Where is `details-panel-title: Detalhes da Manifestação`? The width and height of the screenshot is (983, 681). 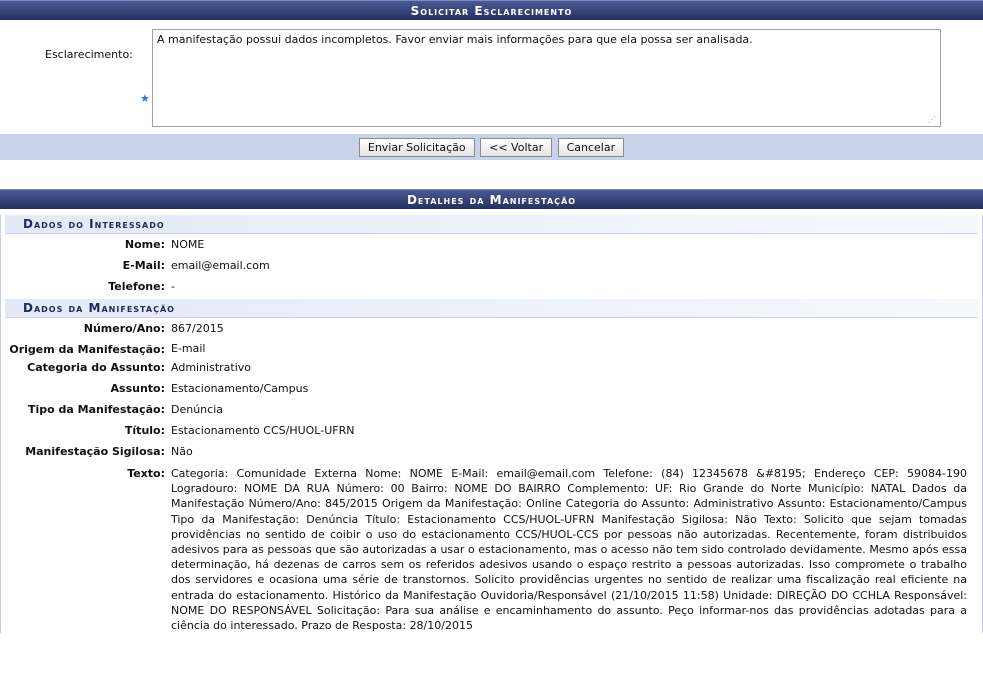
details-panel-title: Detalhes da Manifestação is located at coordinates (491, 199).